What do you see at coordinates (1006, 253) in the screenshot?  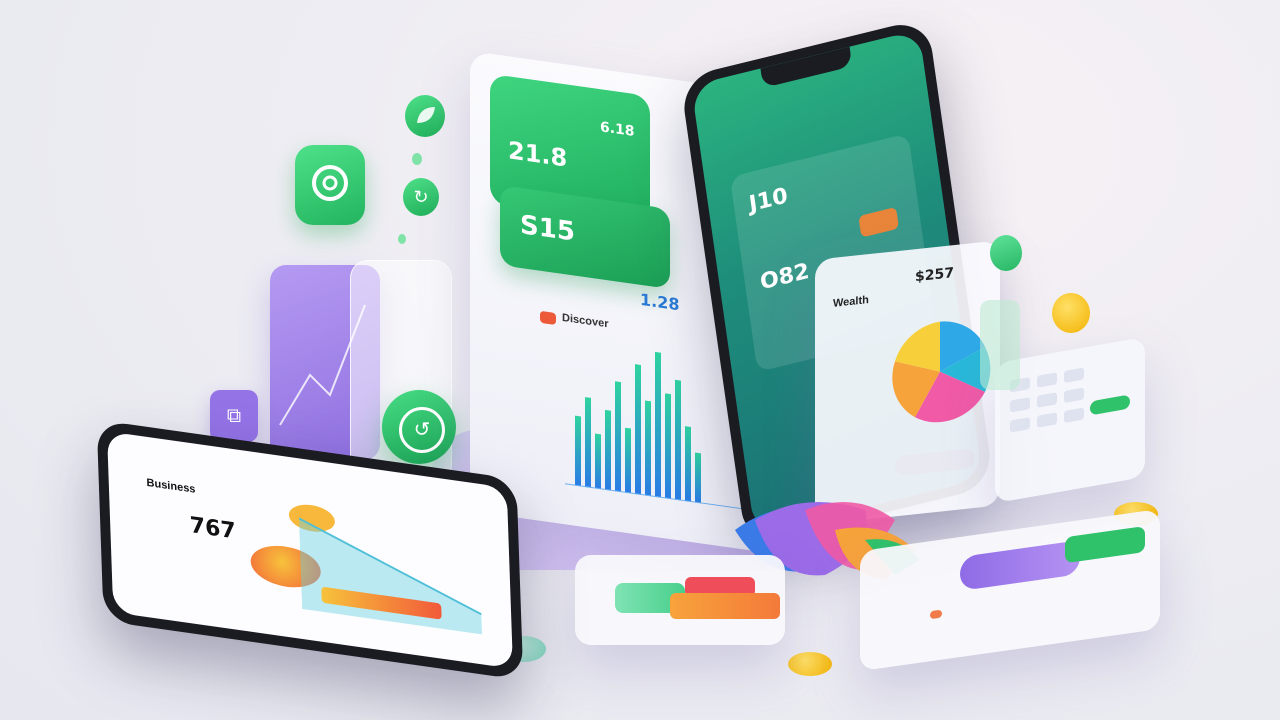 I see `green-coin` at bounding box center [1006, 253].